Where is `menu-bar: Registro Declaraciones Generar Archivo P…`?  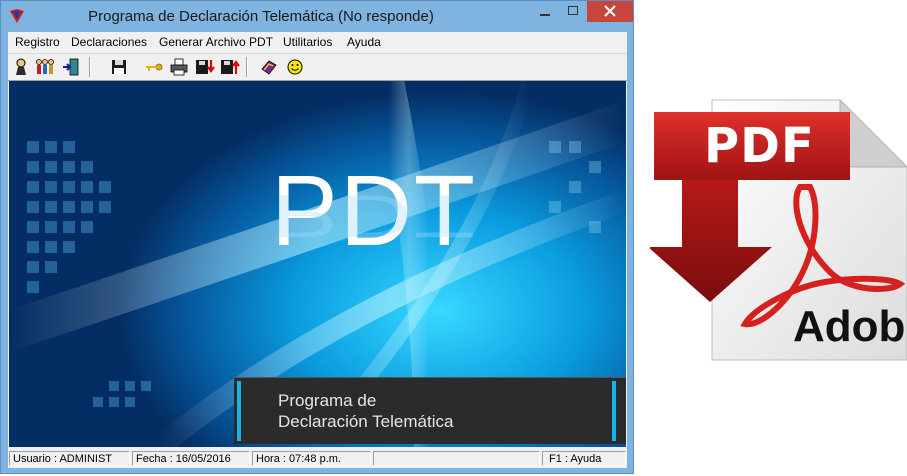
menu-bar: Registro Declaraciones Generar Archivo P… is located at coordinates (317, 42).